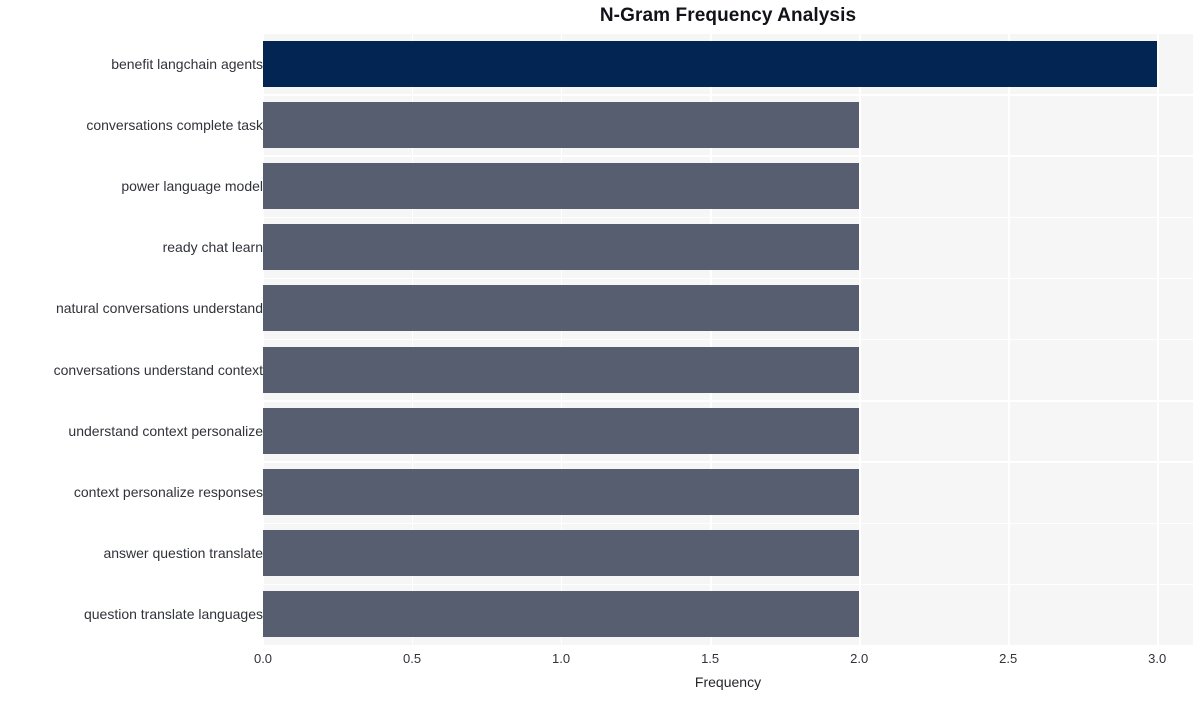  I want to click on y-tick-label: answer question translate, so click(183, 553).